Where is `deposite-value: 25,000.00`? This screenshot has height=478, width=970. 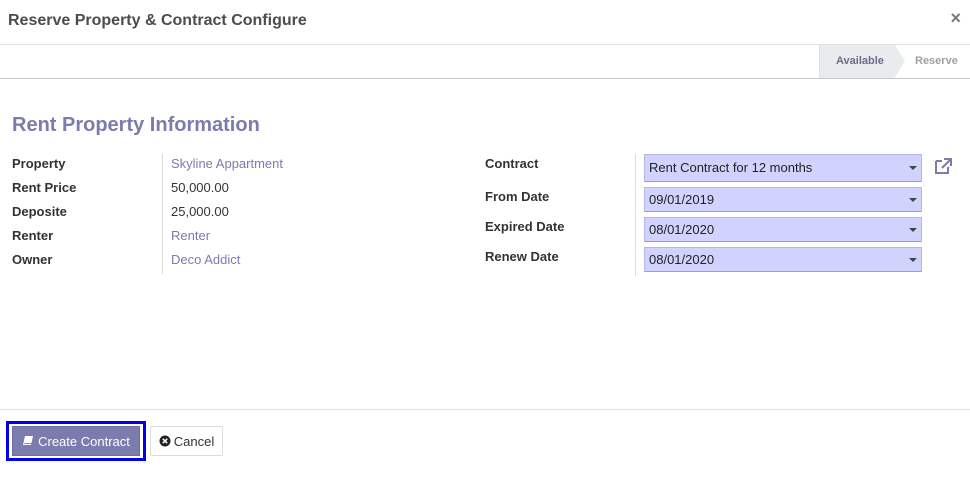
deposite-value: 25,000.00 is located at coordinates (200, 211).